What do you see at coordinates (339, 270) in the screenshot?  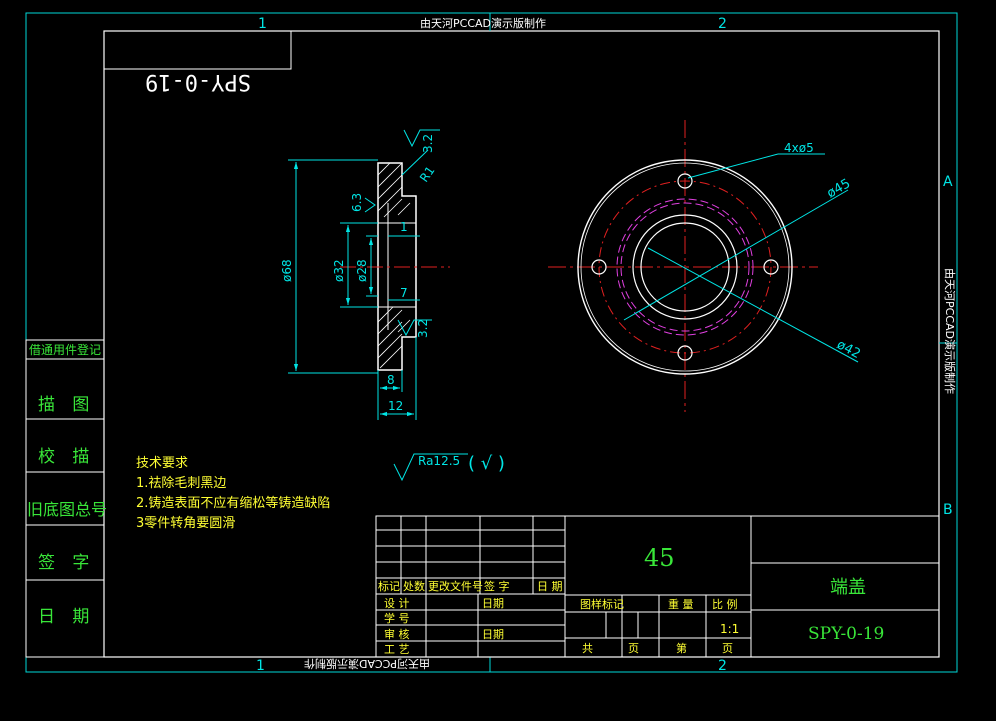 I see `dim-d32: ø32` at bounding box center [339, 270].